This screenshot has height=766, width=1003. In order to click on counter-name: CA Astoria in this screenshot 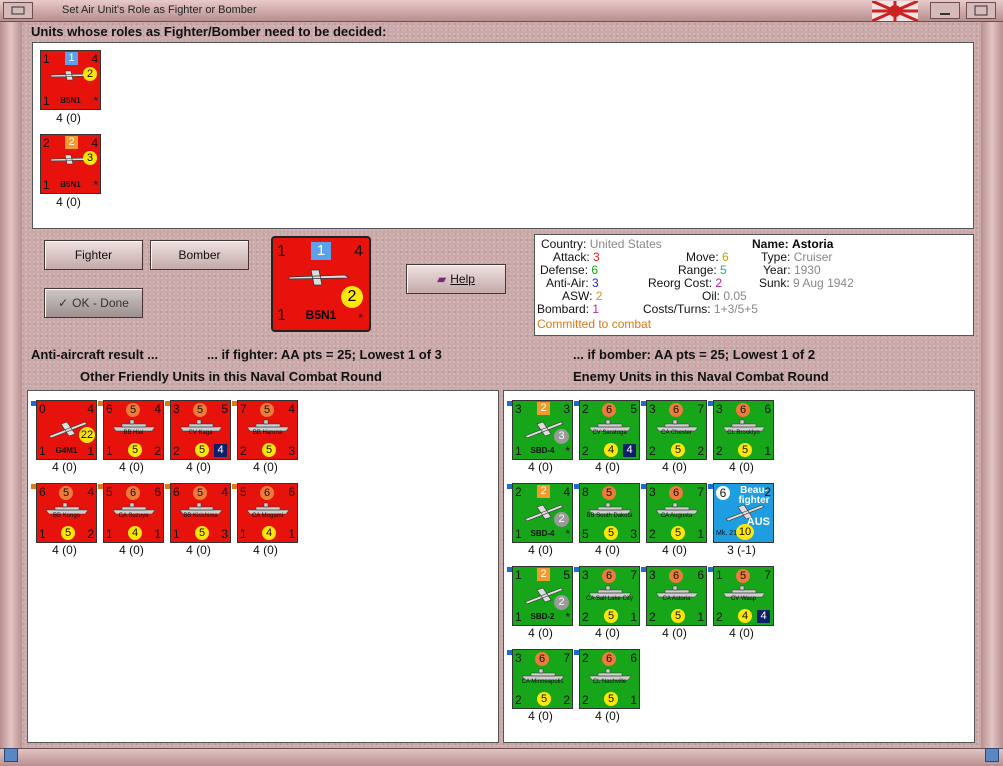, I will do `click(676, 599)`.